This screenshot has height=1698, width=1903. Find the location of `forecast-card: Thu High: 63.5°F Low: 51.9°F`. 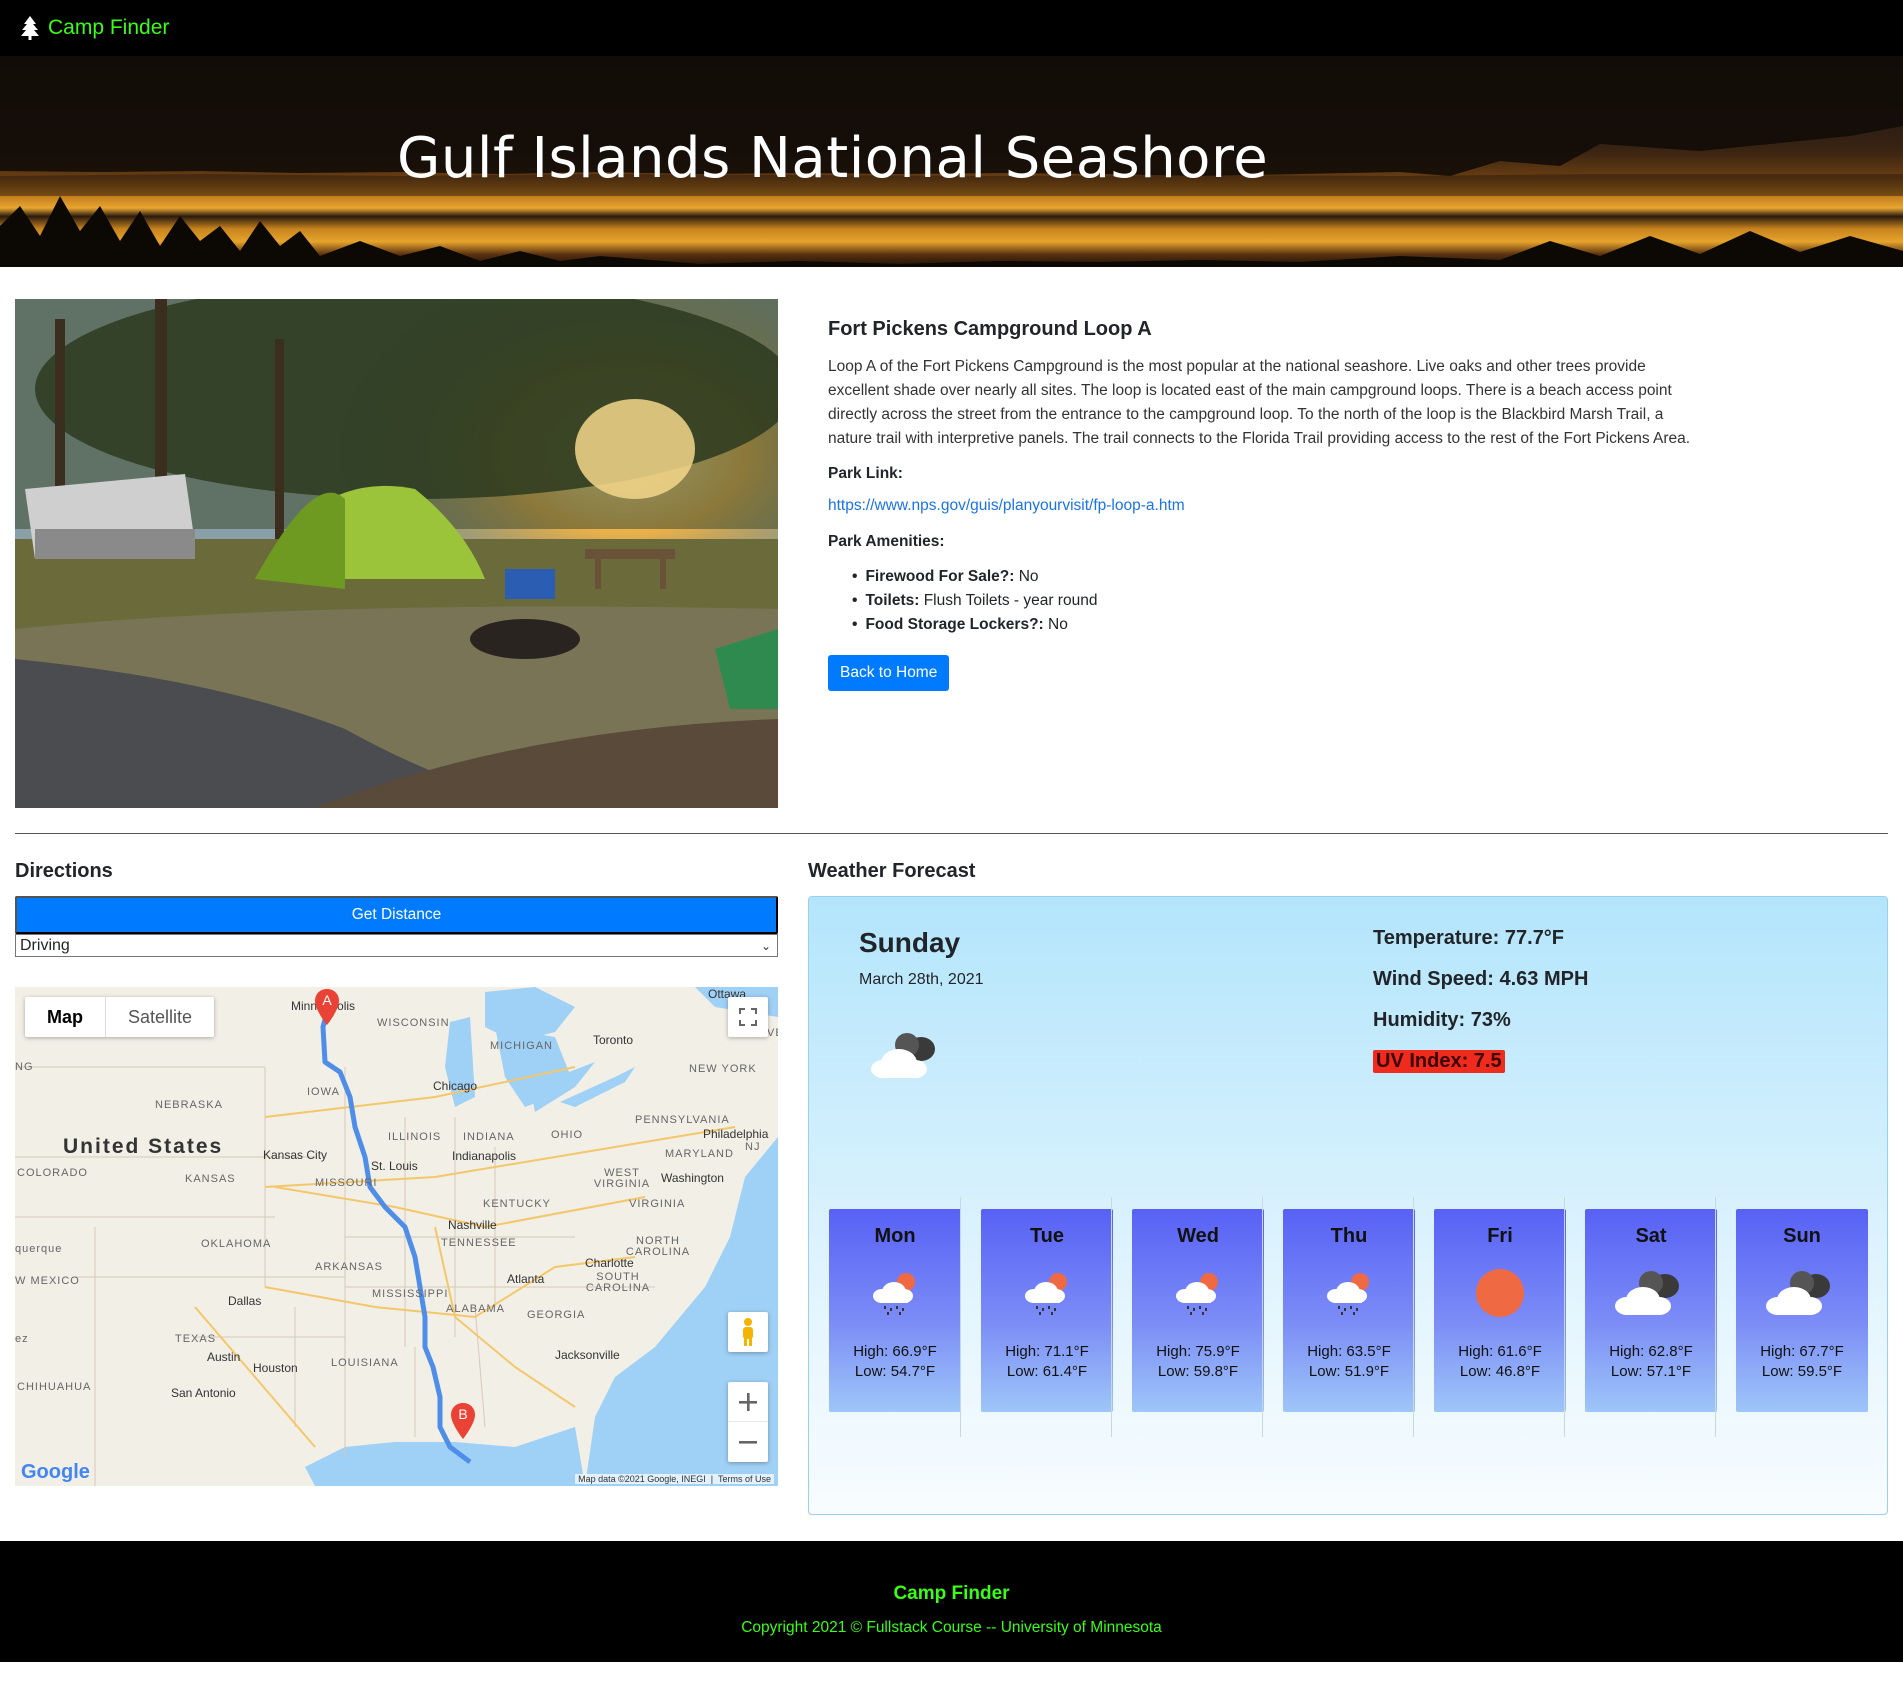

forecast-card: Thu High: 63.5°F Low: 51.9°F is located at coordinates (1349, 1310).